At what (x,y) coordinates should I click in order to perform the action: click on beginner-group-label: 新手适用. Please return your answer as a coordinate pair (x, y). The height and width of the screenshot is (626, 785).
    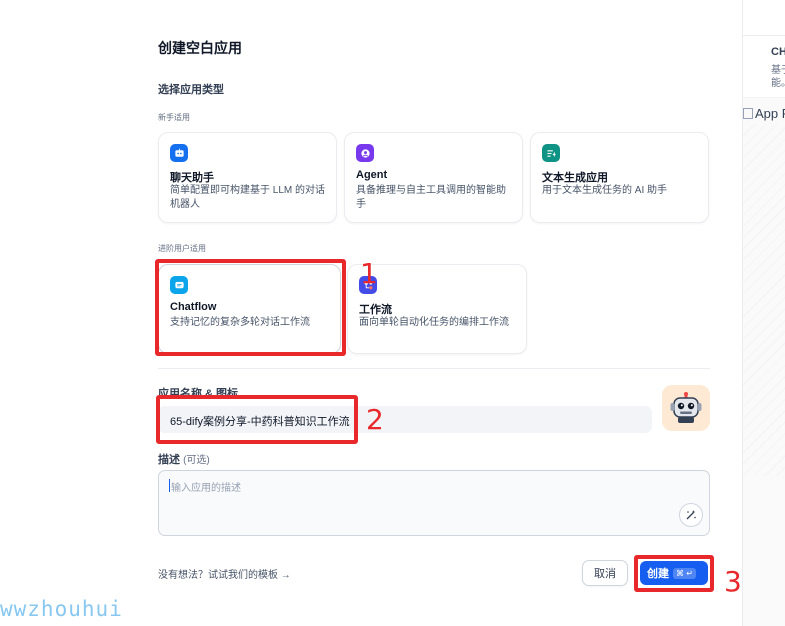
    Looking at the image, I should click on (174, 117).